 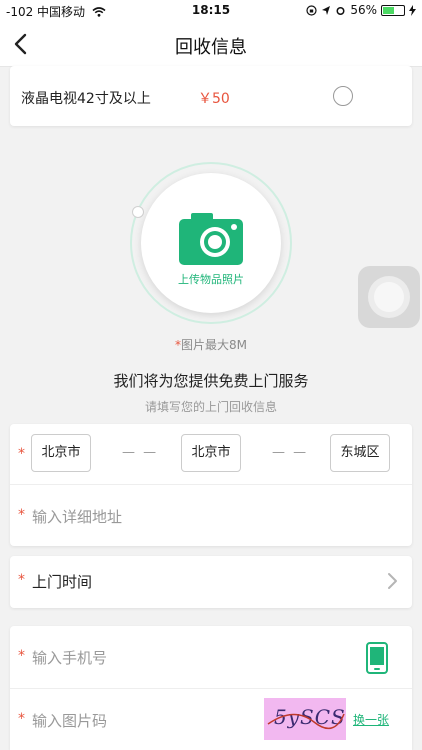 What do you see at coordinates (211, 719) in the screenshot?
I see `captcha-field: * 输入图片码 5ySCS 换一张` at bounding box center [211, 719].